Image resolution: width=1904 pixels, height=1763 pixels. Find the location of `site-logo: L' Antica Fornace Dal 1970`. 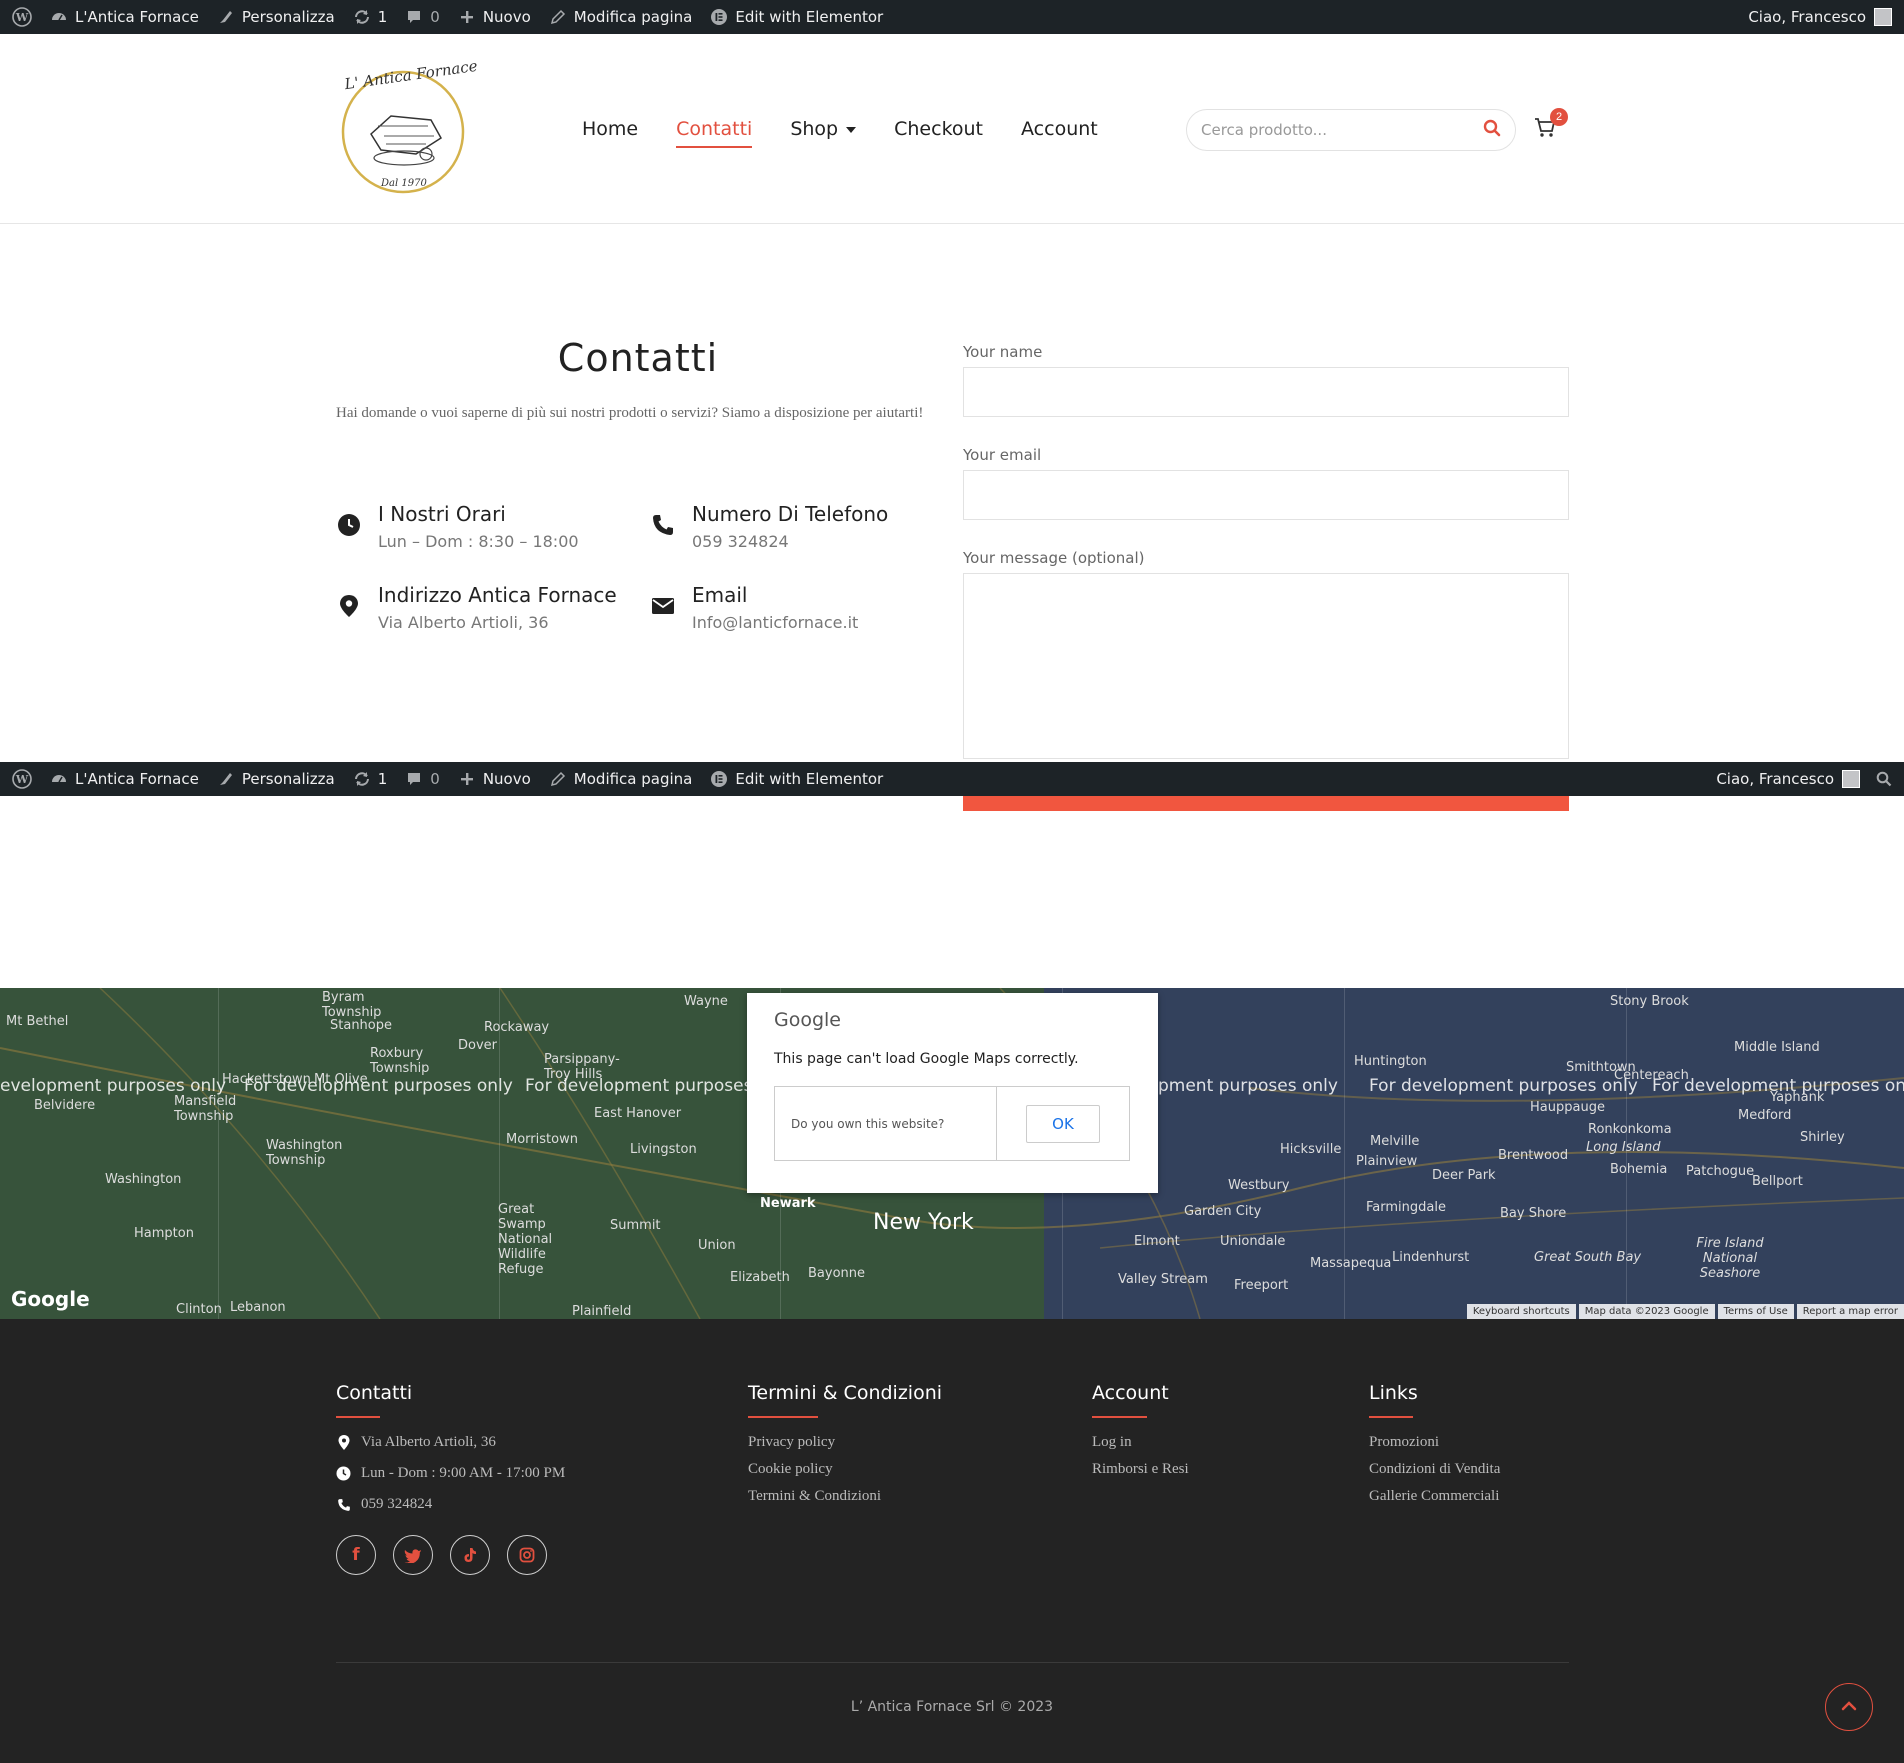

site-logo: L' Antica Fornace Dal 1970 is located at coordinates (407, 124).